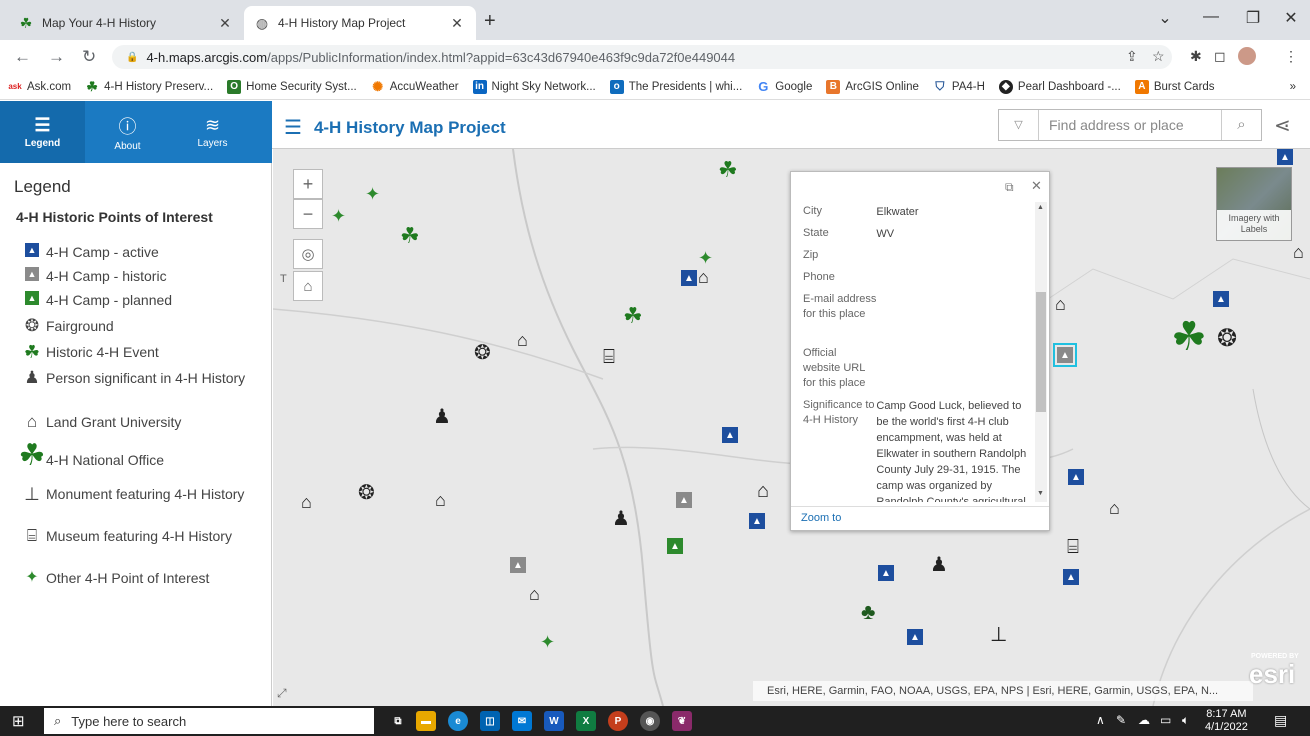 Image resolution: width=1310 pixels, height=736 pixels. What do you see at coordinates (1100, 720) in the screenshot?
I see `tray-chevron-icon: ∧` at bounding box center [1100, 720].